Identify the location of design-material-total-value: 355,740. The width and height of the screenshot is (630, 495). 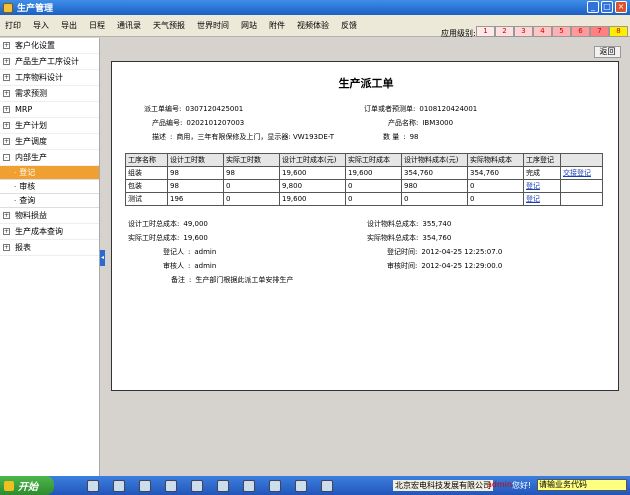
(437, 224).